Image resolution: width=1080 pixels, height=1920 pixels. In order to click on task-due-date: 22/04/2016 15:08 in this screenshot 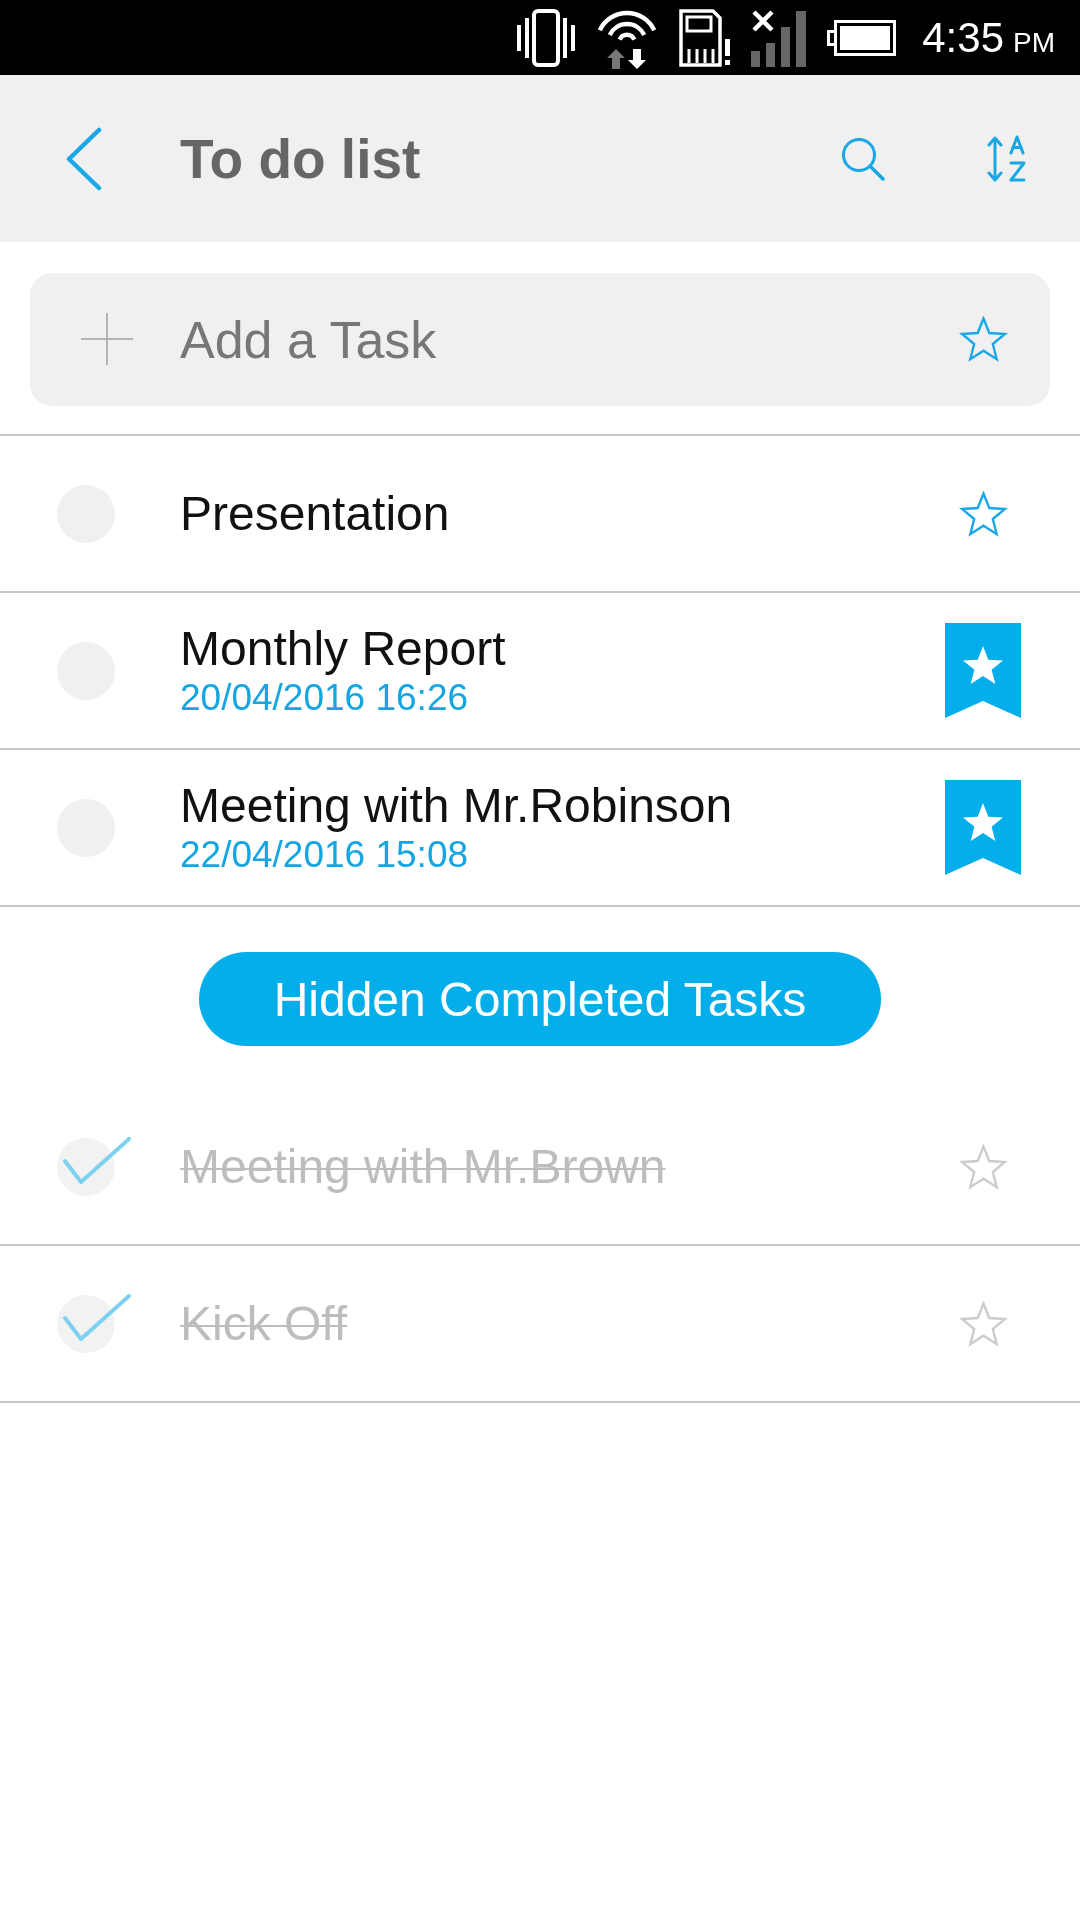, I will do `click(324, 854)`.